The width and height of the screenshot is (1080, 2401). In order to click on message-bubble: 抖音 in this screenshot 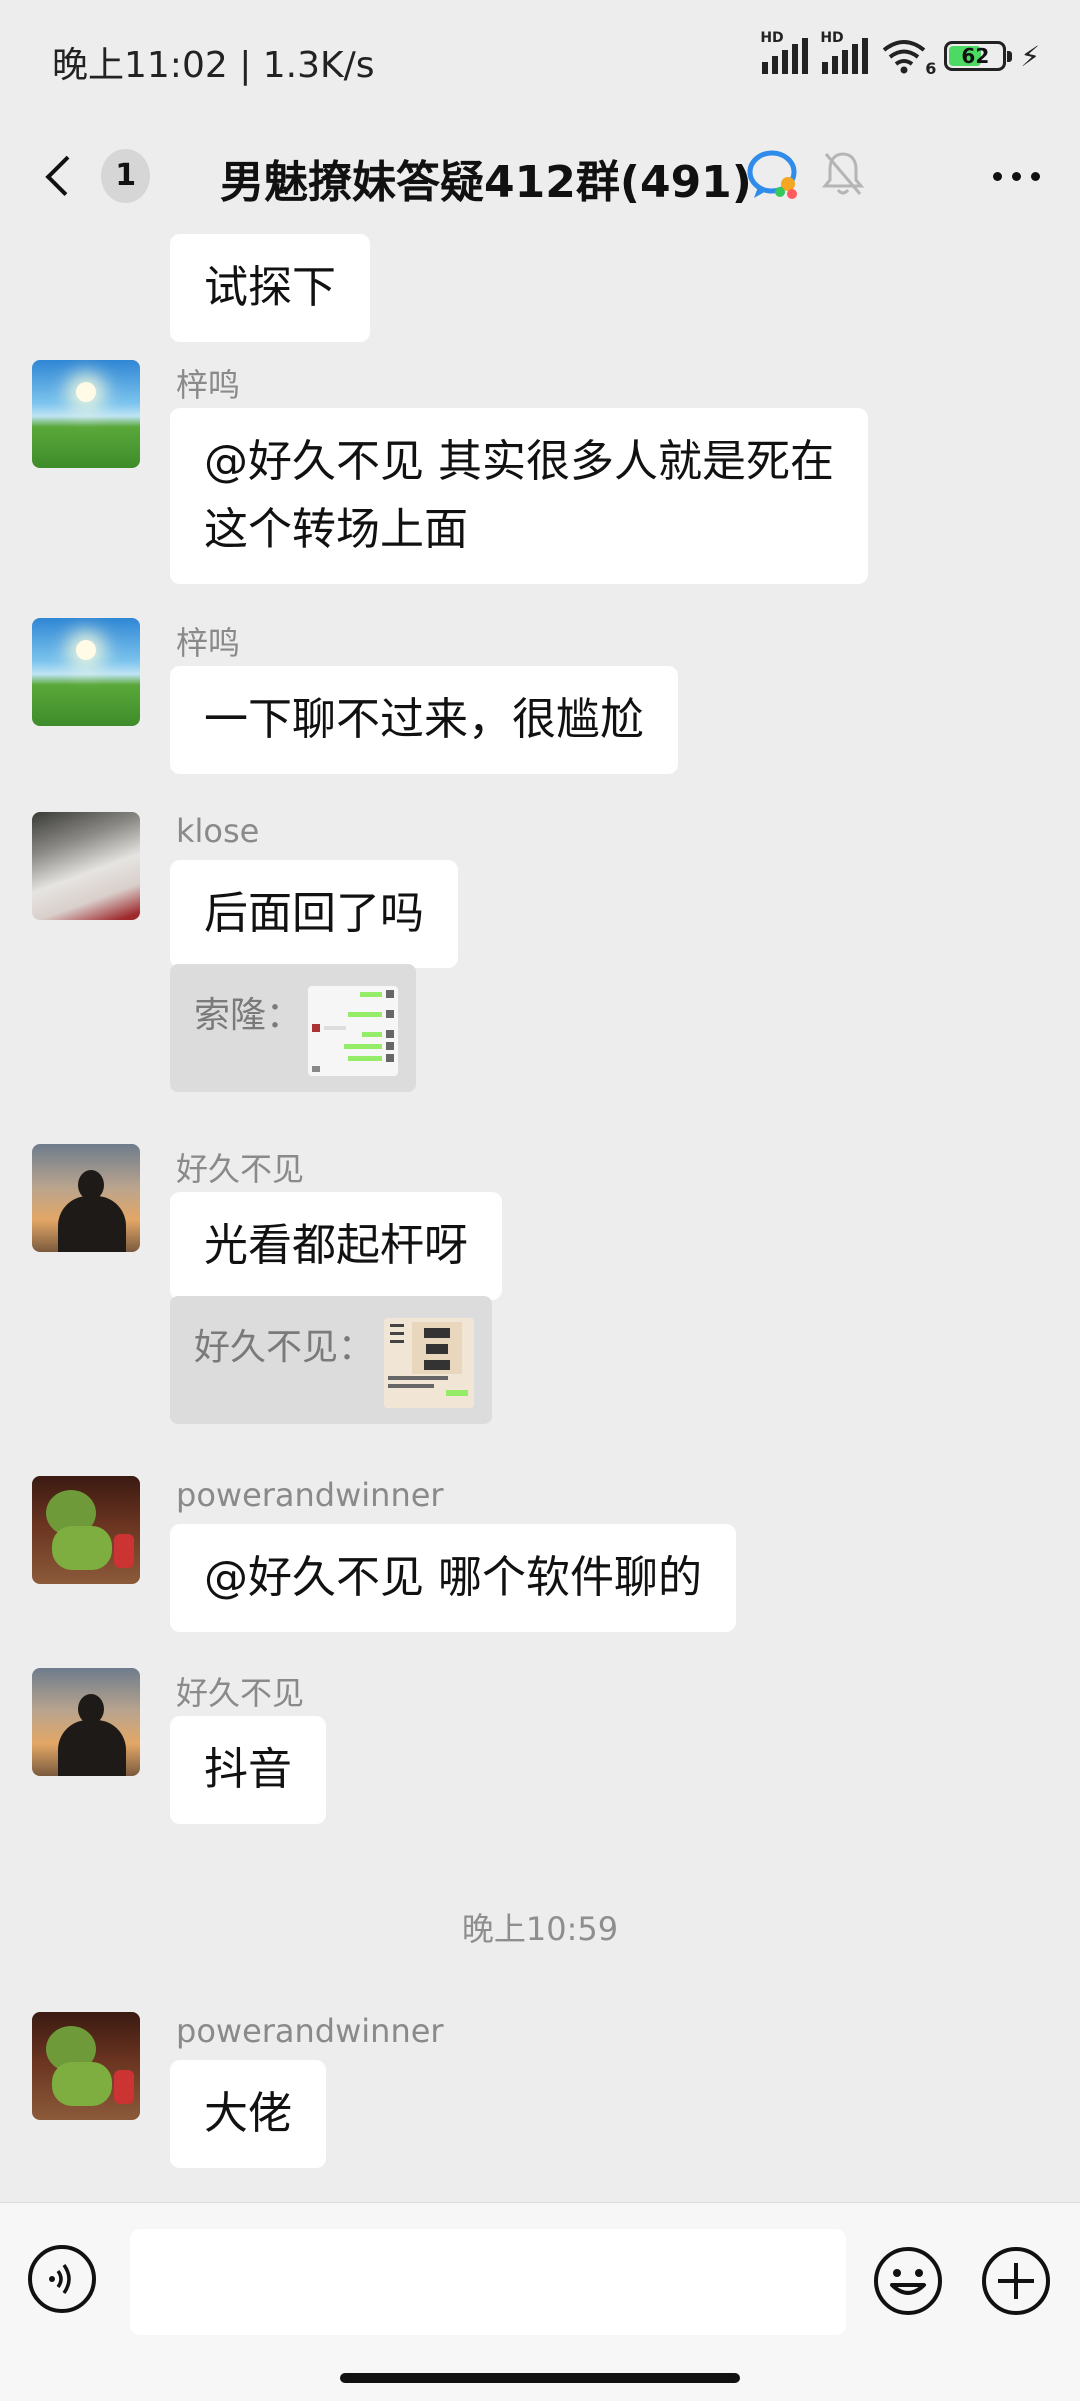, I will do `click(248, 1770)`.